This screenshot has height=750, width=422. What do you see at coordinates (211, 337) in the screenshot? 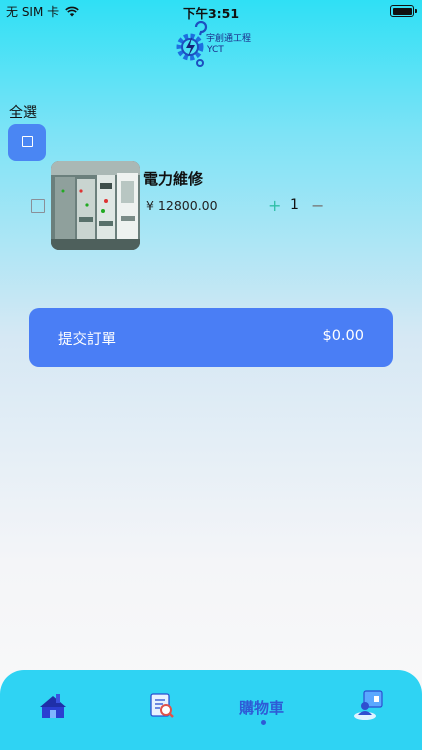
I see `submit-order-button: 提交訂單 $0.00` at bounding box center [211, 337].